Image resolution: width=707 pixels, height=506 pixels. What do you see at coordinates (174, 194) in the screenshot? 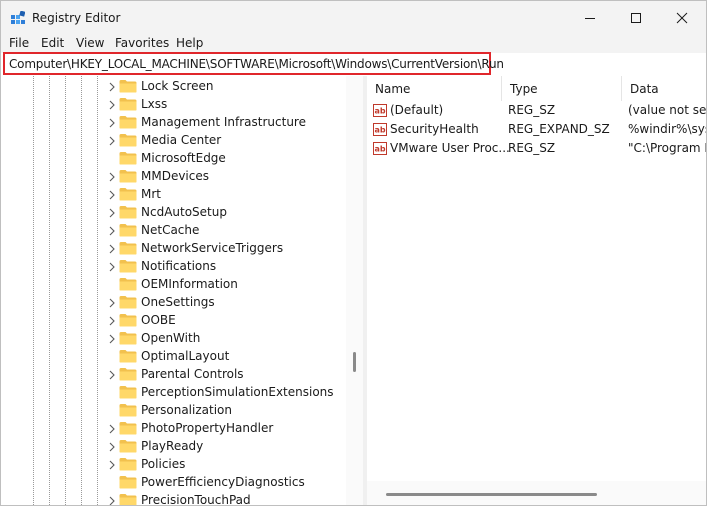
I see `tree-item: Mrt` at bounding box center [174, 194].